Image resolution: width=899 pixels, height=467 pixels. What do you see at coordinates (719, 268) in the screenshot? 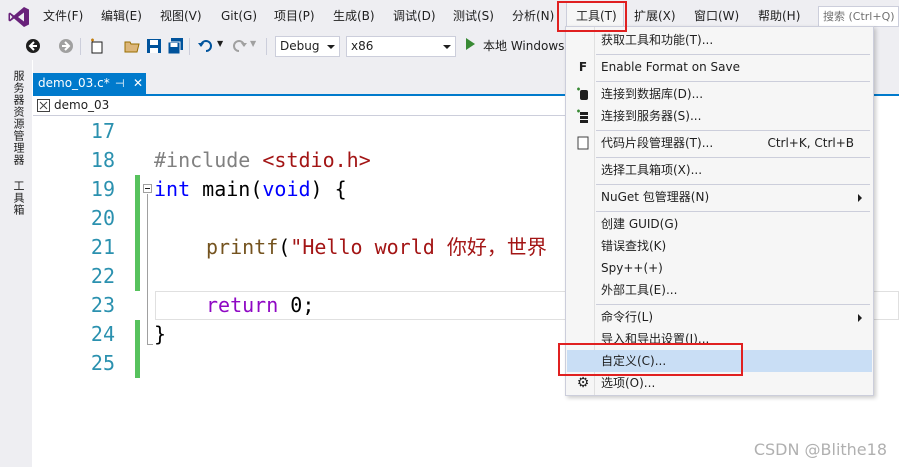
I see `menu-item-spy: Spy++(+)` at bounding box center [719, 268].